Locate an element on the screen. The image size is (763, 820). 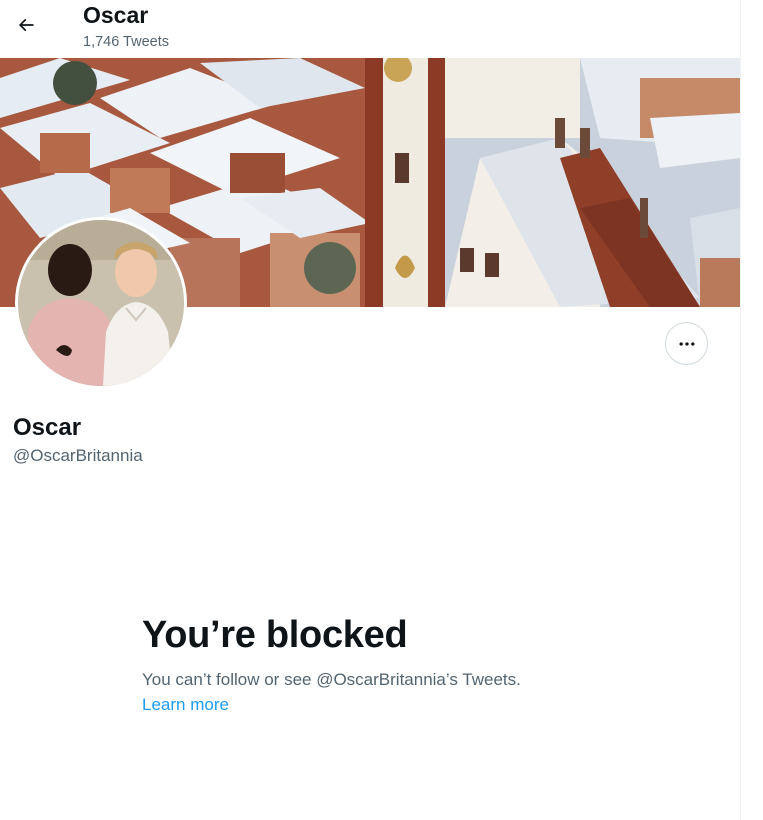
back-button is located at coordinates (26, 25).